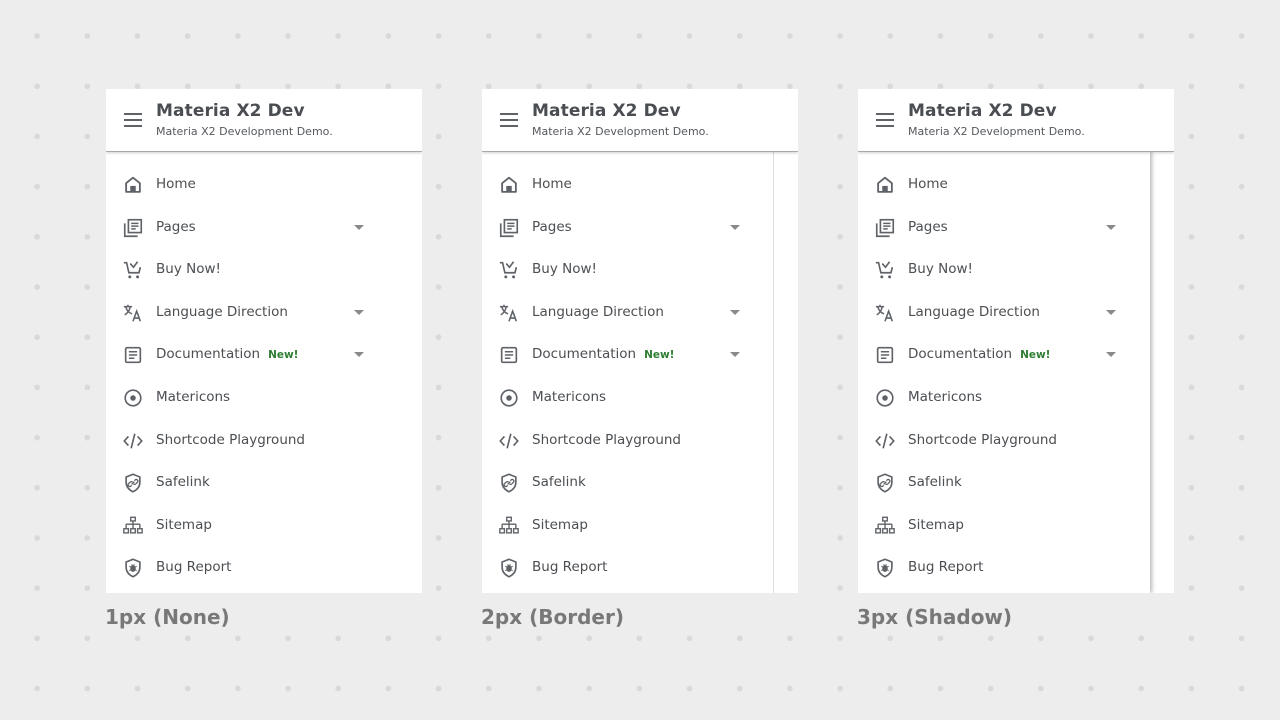 Image resolution: width=1280 pixels, height=720 pixels. Describe the element at coordinates (509, 270) in the screenshot. I see `cart-icon` at that location.